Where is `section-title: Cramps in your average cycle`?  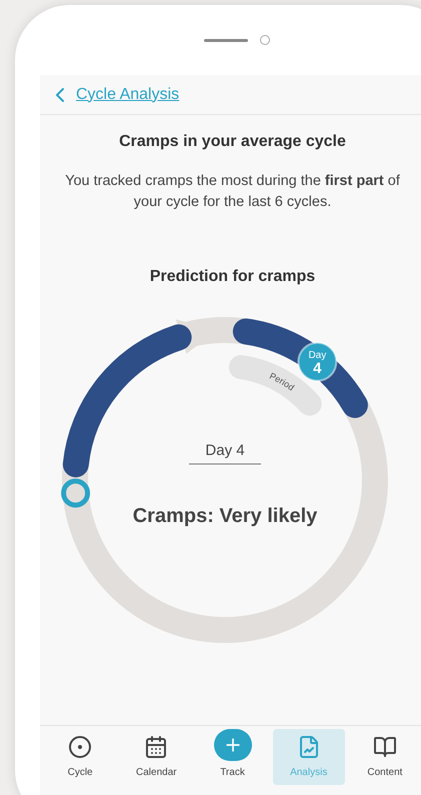 section-title: Cramps in your average cycle is located at coordinates (232, 142).